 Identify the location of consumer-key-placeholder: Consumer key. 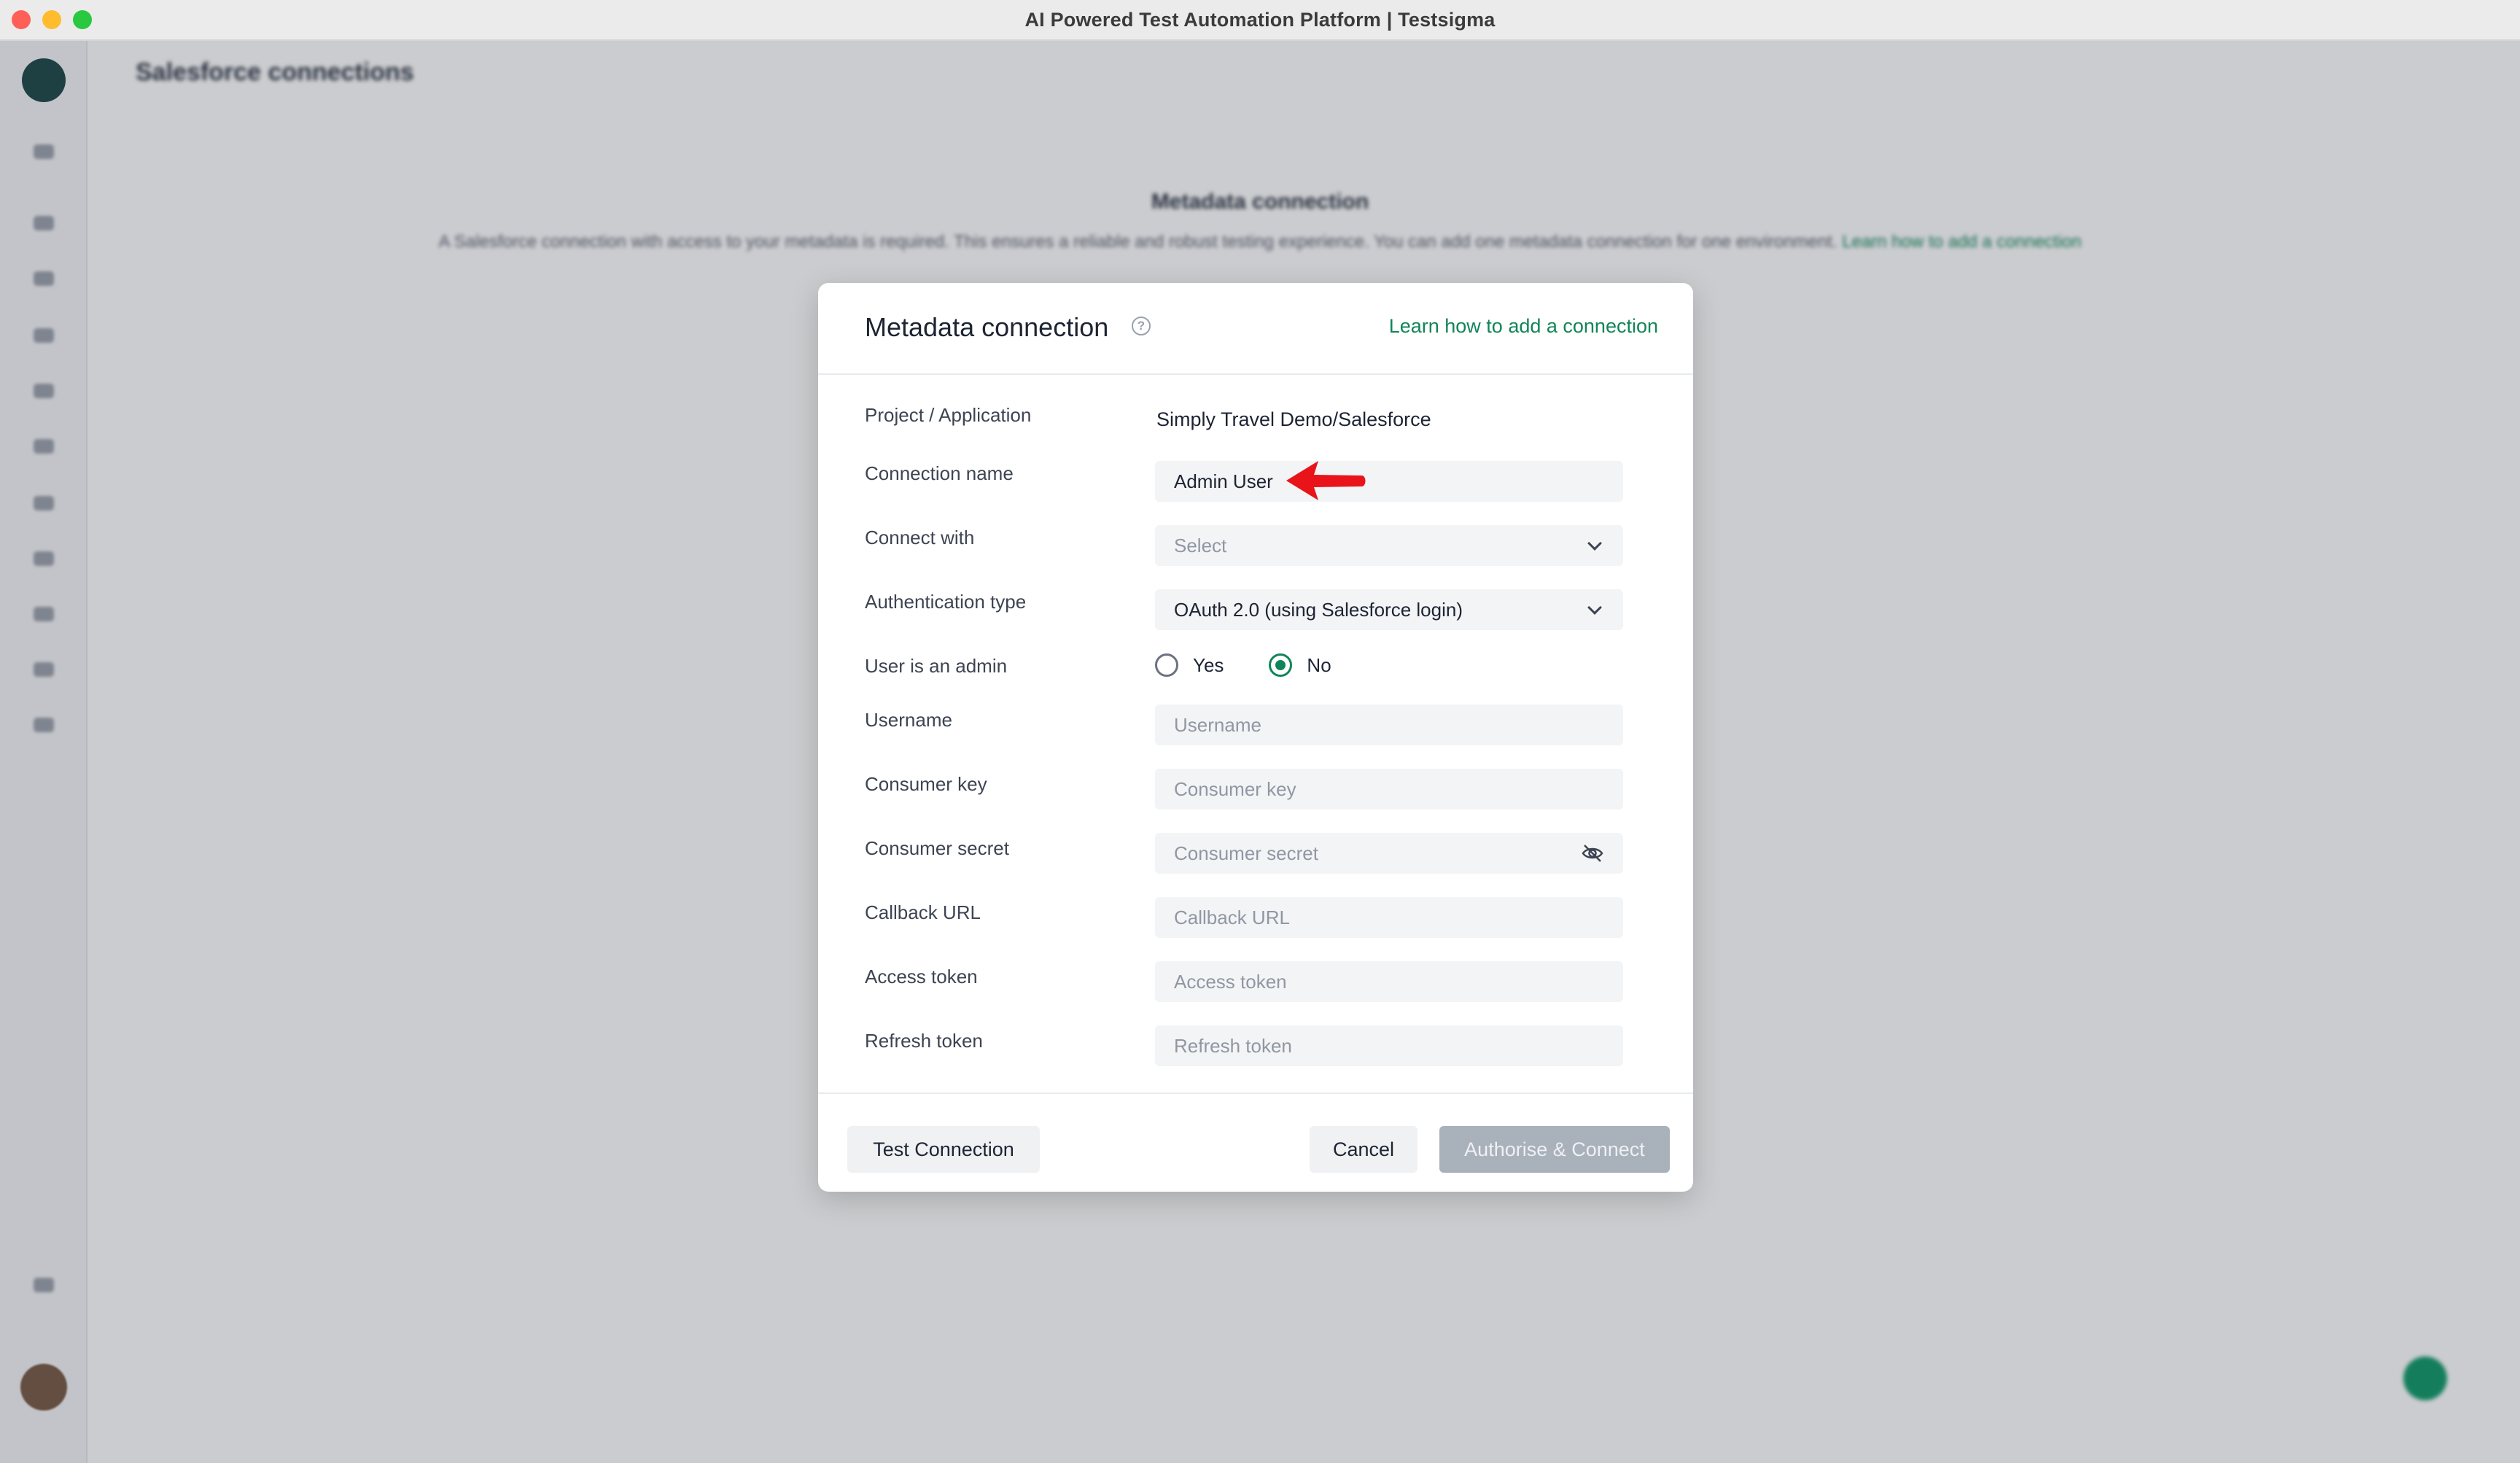
(1235, 788).